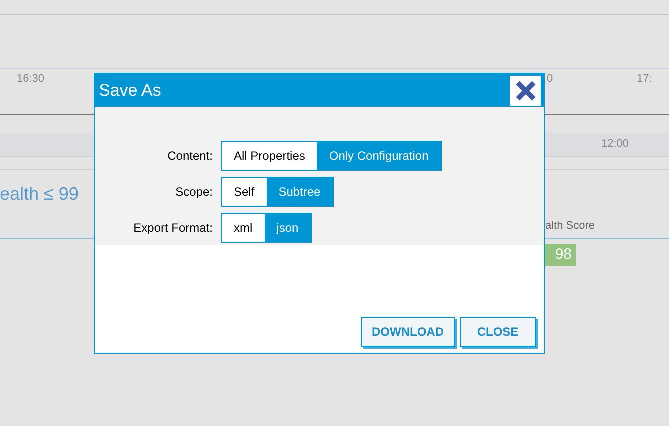  Describe the element at coordinates (244, 192) in the screenshot. I see `segment-option: Self` at that location.